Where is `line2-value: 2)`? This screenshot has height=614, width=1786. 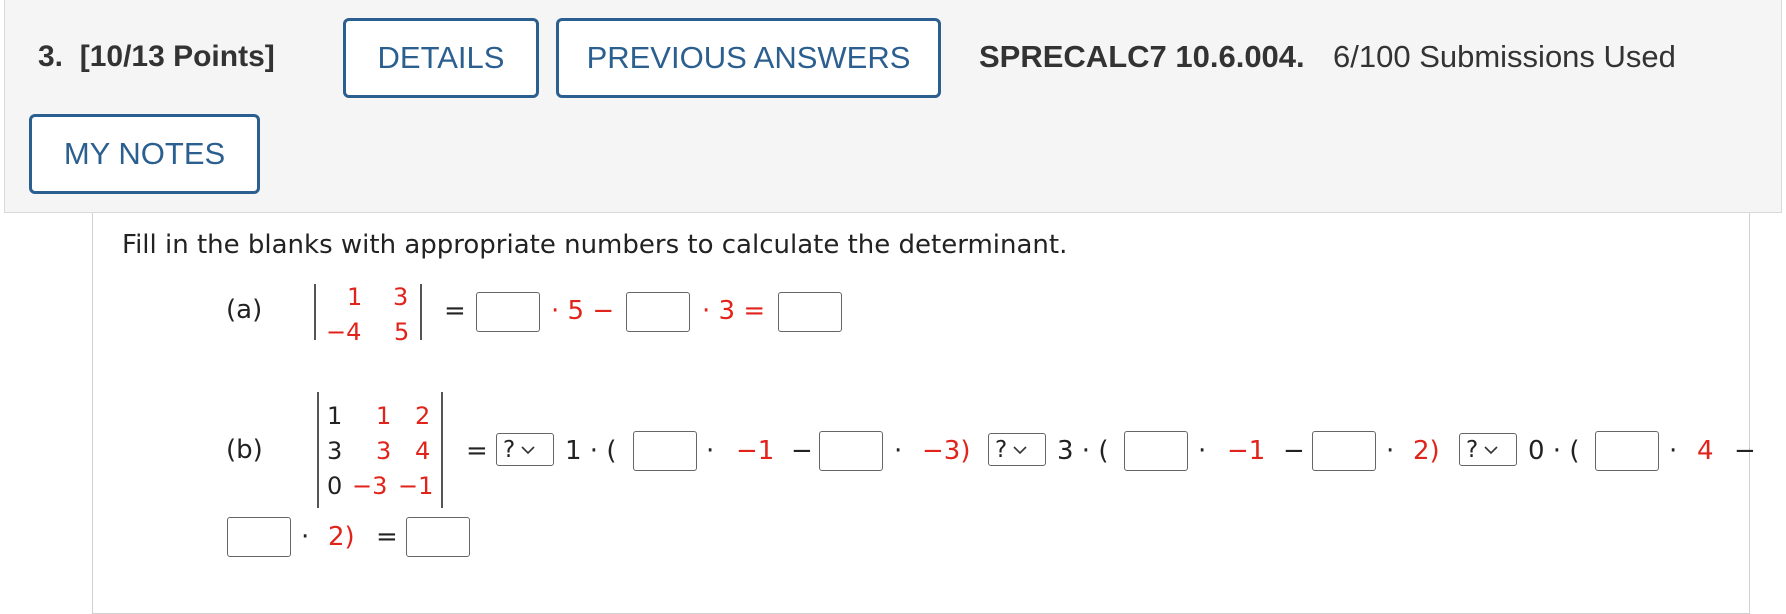
line2-value: 2) is located at coordinates (341, 537).